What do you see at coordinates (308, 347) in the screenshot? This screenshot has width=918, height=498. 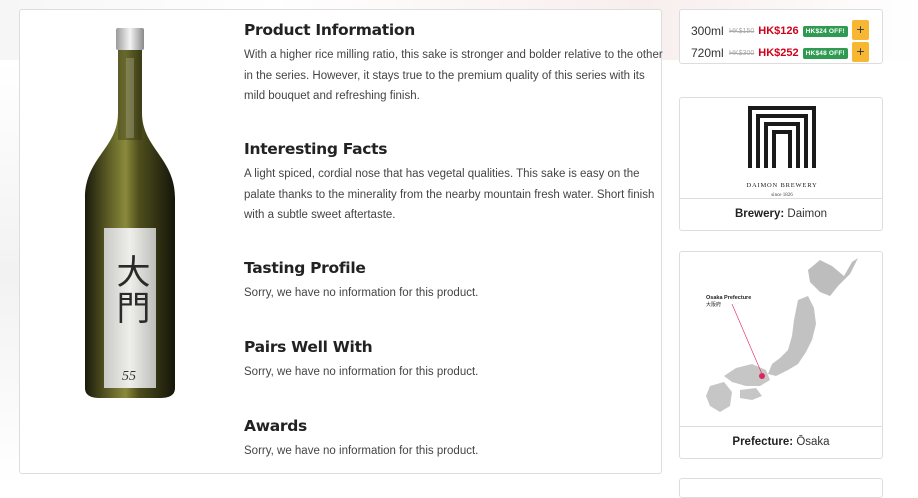 I see `section-title: Pairs Well With` at bounding box center [308, 347].